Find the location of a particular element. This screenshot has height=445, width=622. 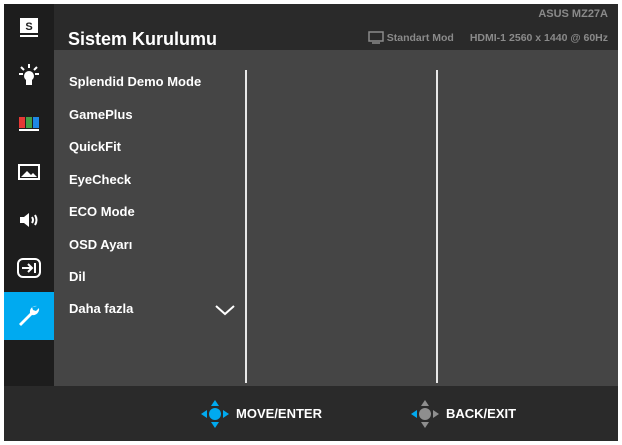

menu-item-osd-settings: OSD Ayarı is located at coordinates (100, 244).